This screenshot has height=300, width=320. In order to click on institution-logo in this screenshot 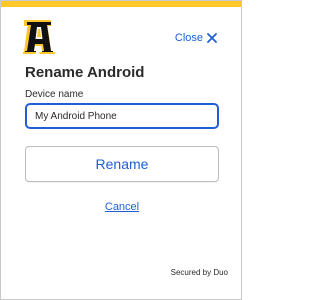, I will do `click(37, 37)`.